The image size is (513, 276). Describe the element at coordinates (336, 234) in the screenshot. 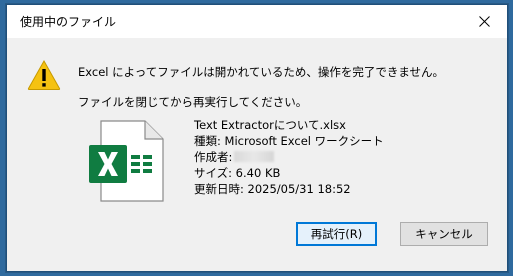

I see `retry-button: 再試行(R)` at that location.